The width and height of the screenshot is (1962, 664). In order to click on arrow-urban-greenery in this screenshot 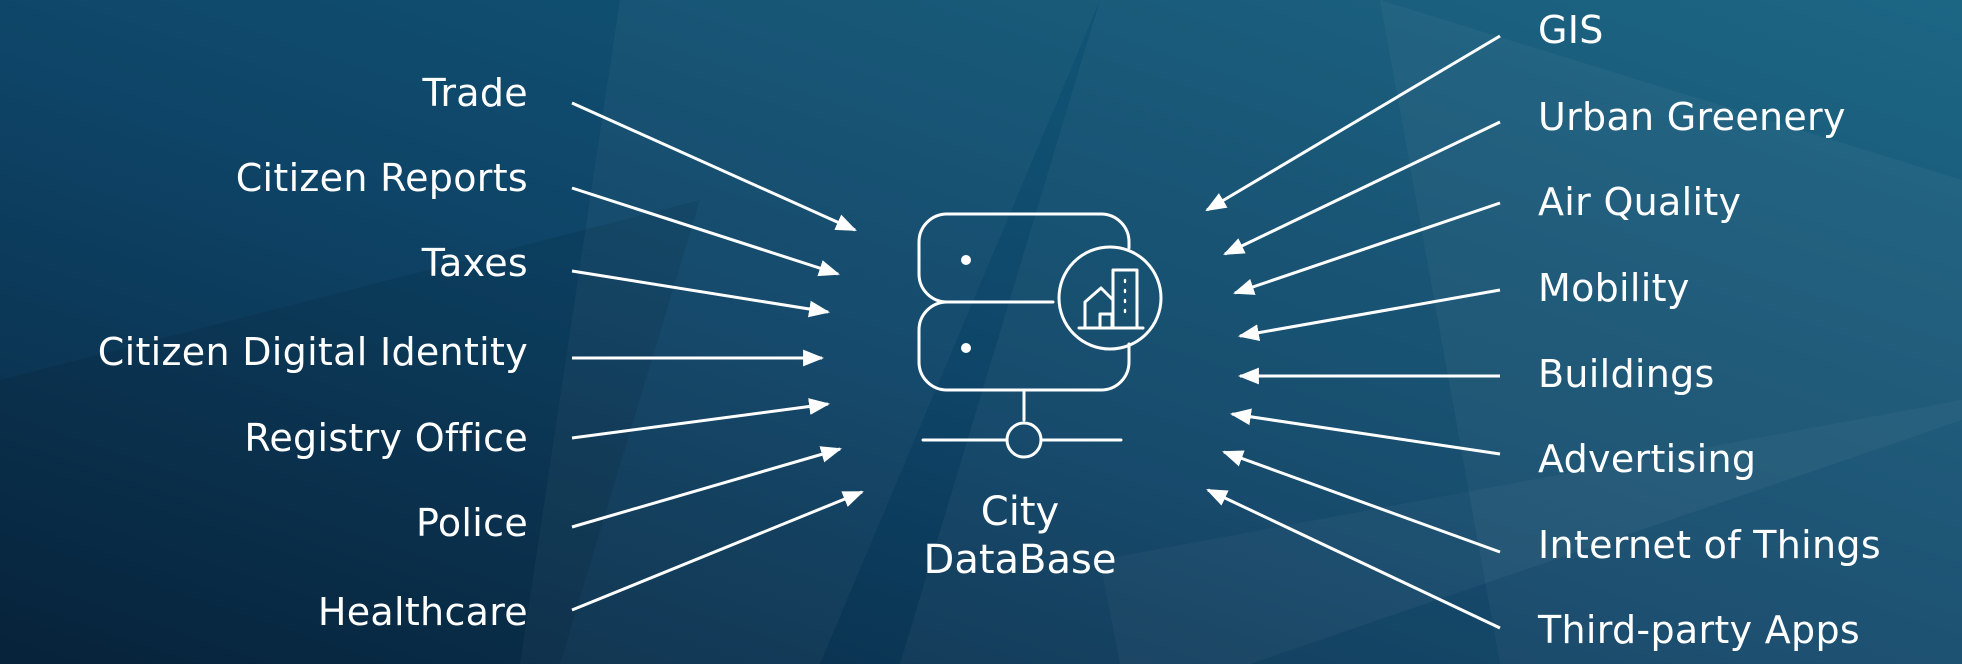, I will do `click(1362, 188)`.